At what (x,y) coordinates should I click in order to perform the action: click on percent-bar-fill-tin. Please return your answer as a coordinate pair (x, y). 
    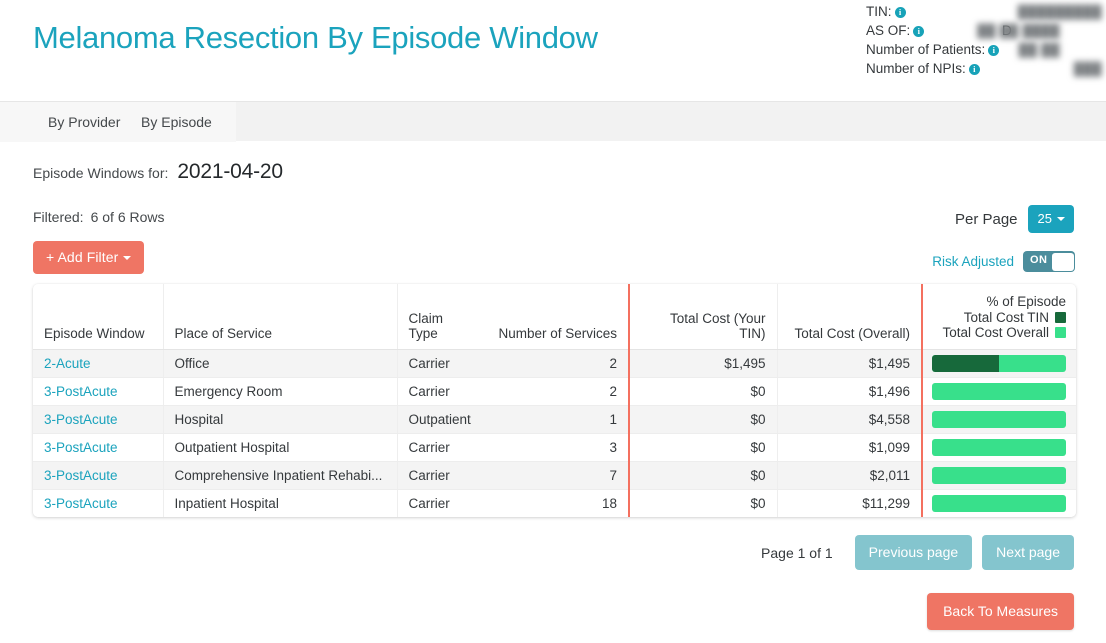
    Looking at the image, I should click on (965, 363).